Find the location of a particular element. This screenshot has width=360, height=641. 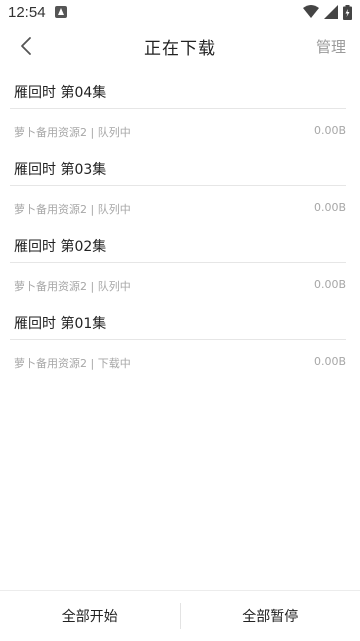

download-item: 雁回时 第03集 萝卜备用资源2 | 队列中 0.00B is located at coordinates (180, 187).